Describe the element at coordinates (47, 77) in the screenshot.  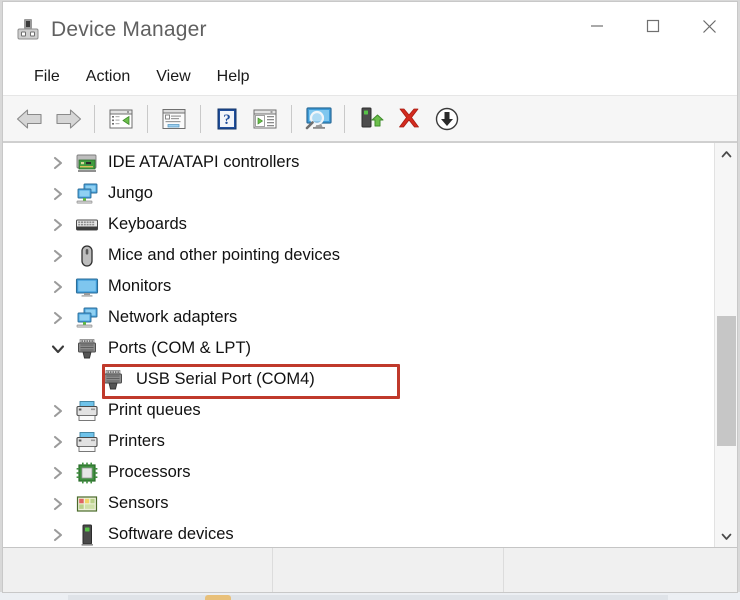
I see `menu-file: File` at that location.